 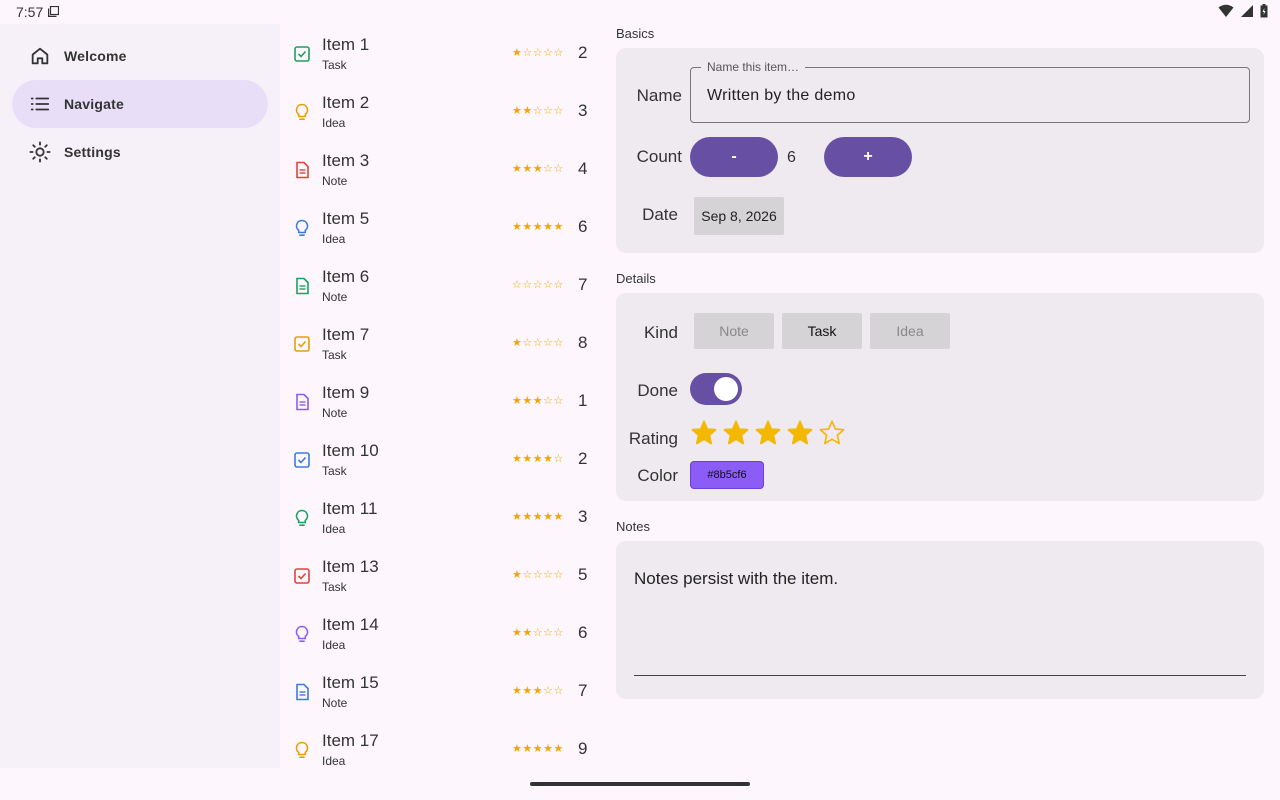 I want to click on wifi-icon, so click(x=1226, y=10).